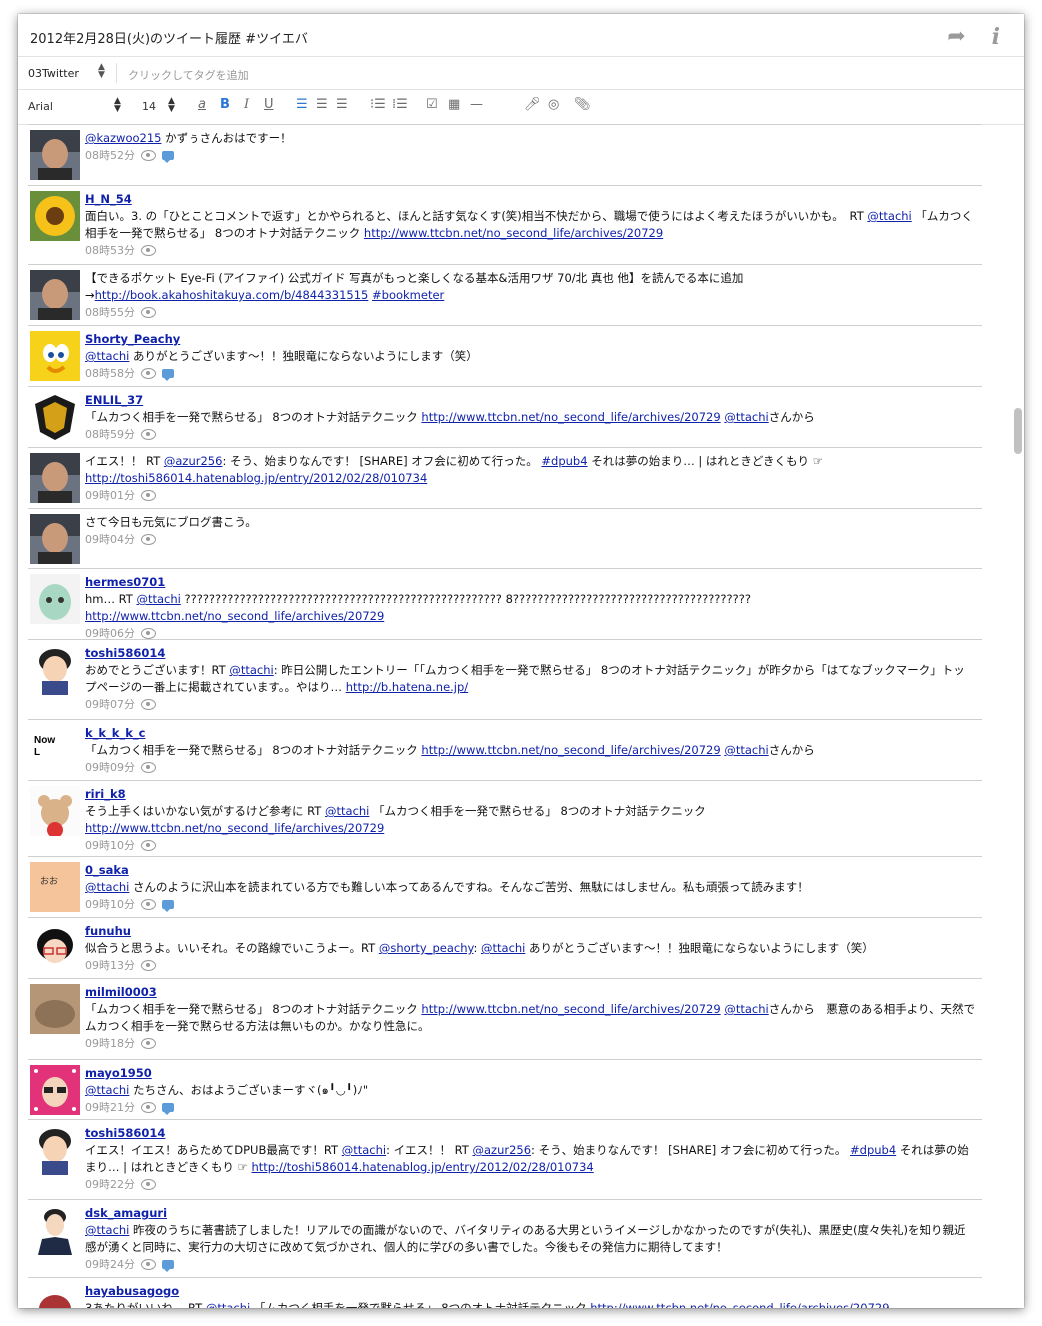 The width and height of the screenshot is (1042, 1326). I want to click on tweet-username-link: k_k_k_k_c, so click(115, 733).